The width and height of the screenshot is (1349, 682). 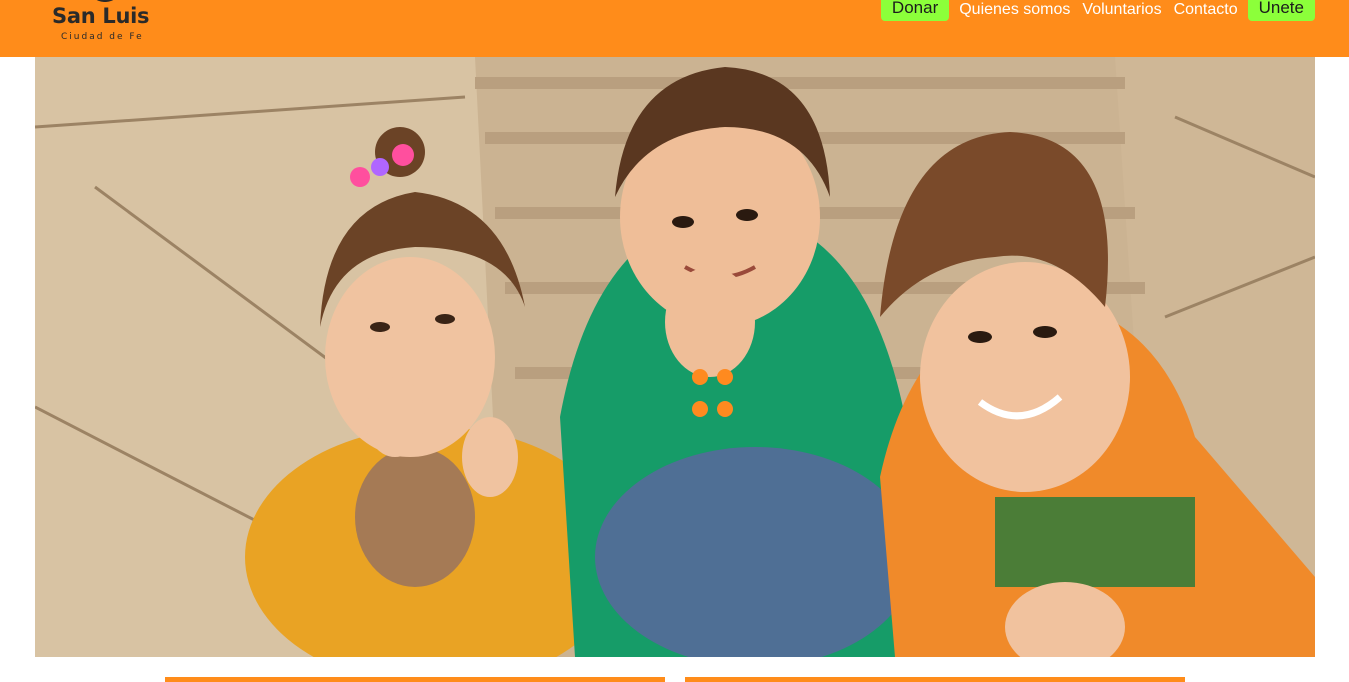 What do you see at coordinates (1014, 9) in the screenshot?
I see `nav-link-about: Quienes somos` at bounding box center [1014, 9].